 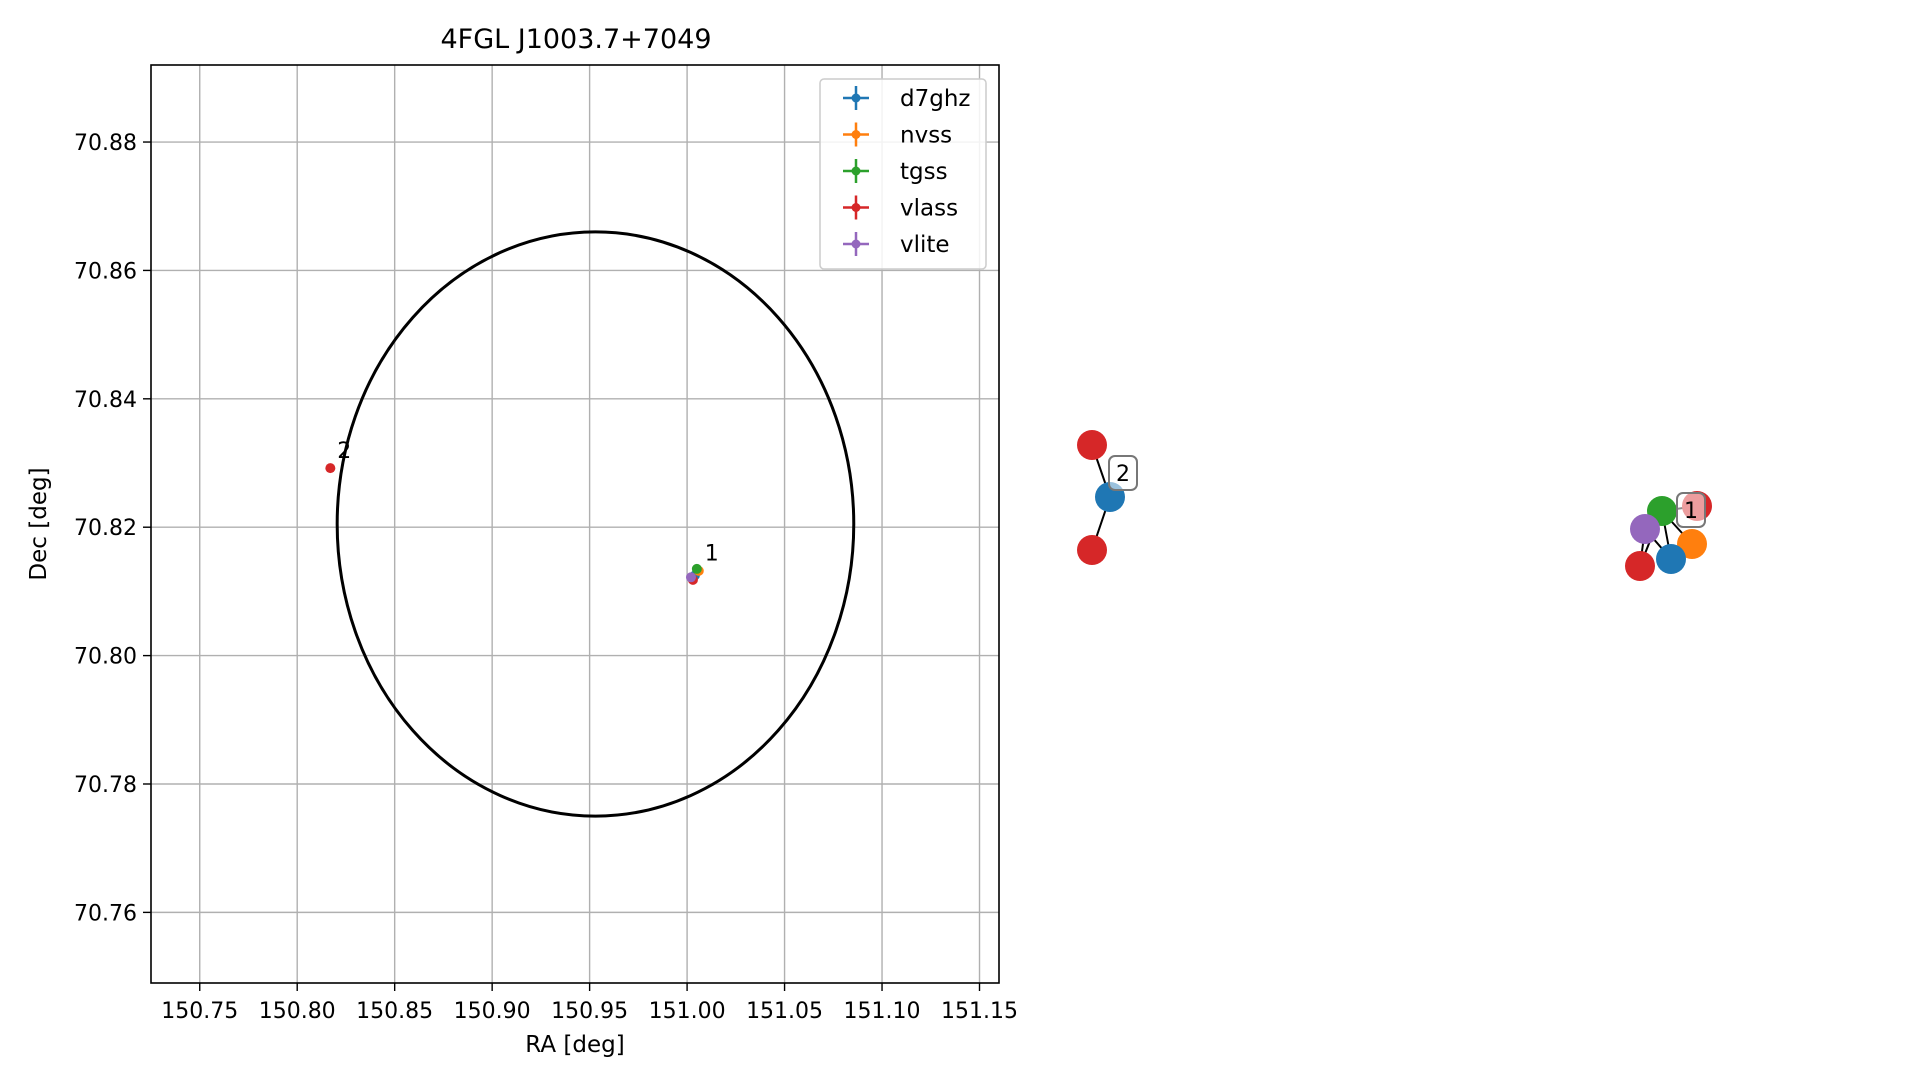 What do you see at coordinates (935, 99) in the screenshot?
I see `legend-label: d7ghz` at bounding box center [935, 99].